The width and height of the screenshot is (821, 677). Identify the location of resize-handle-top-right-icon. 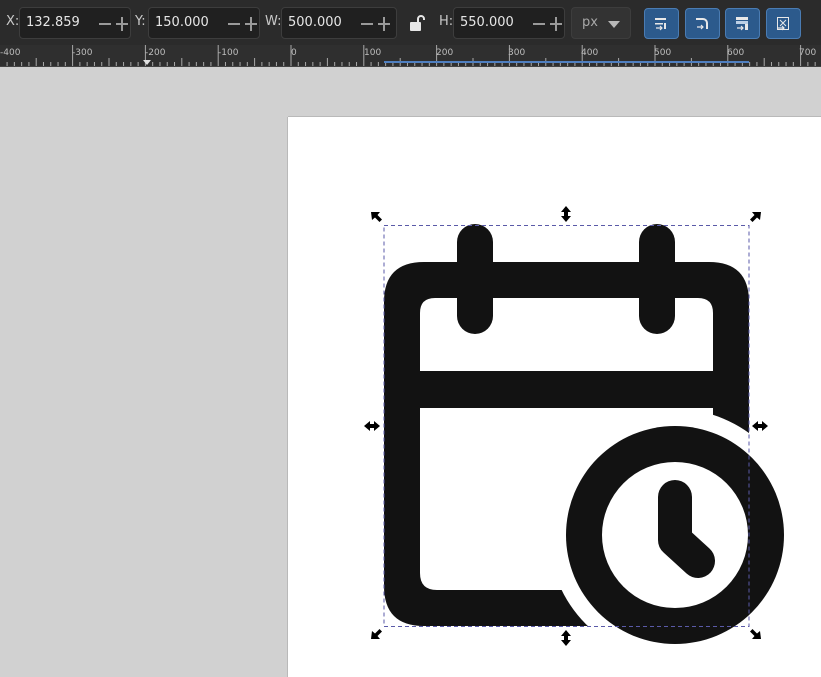
(755, 217).